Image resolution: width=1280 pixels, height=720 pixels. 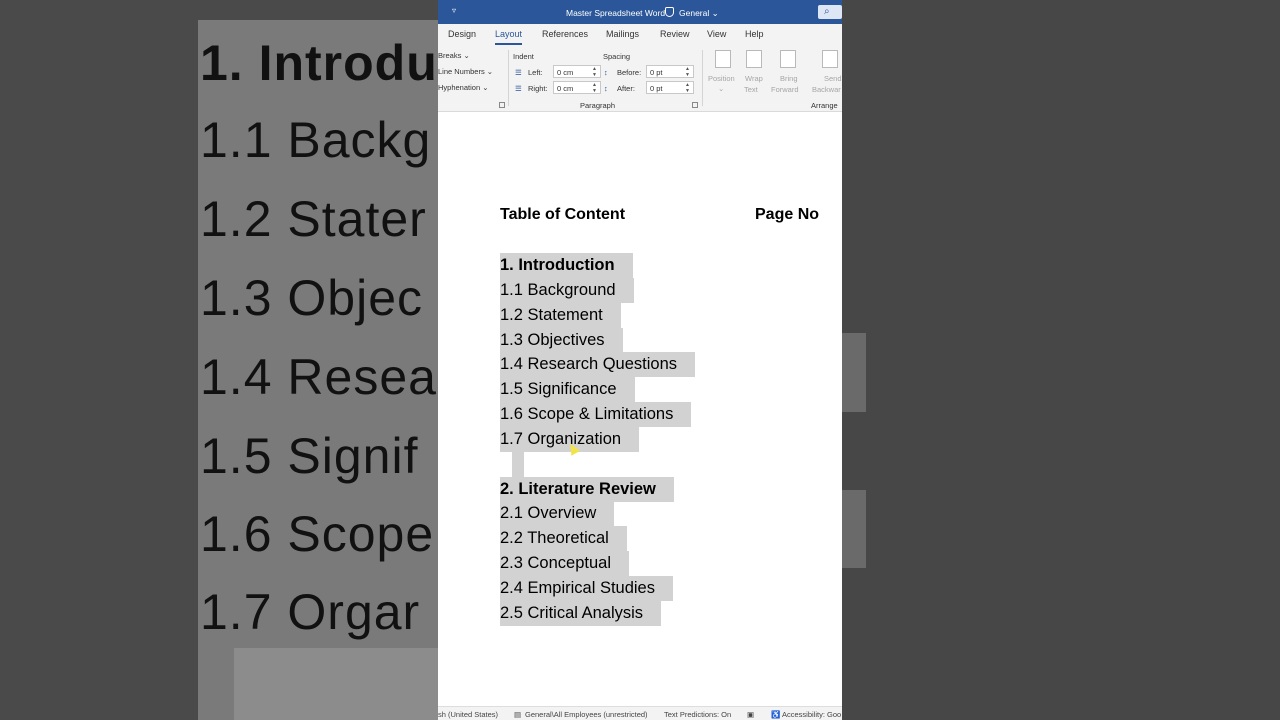 I want to click on spacing-label: Spacing, so click(x=617, y=56).